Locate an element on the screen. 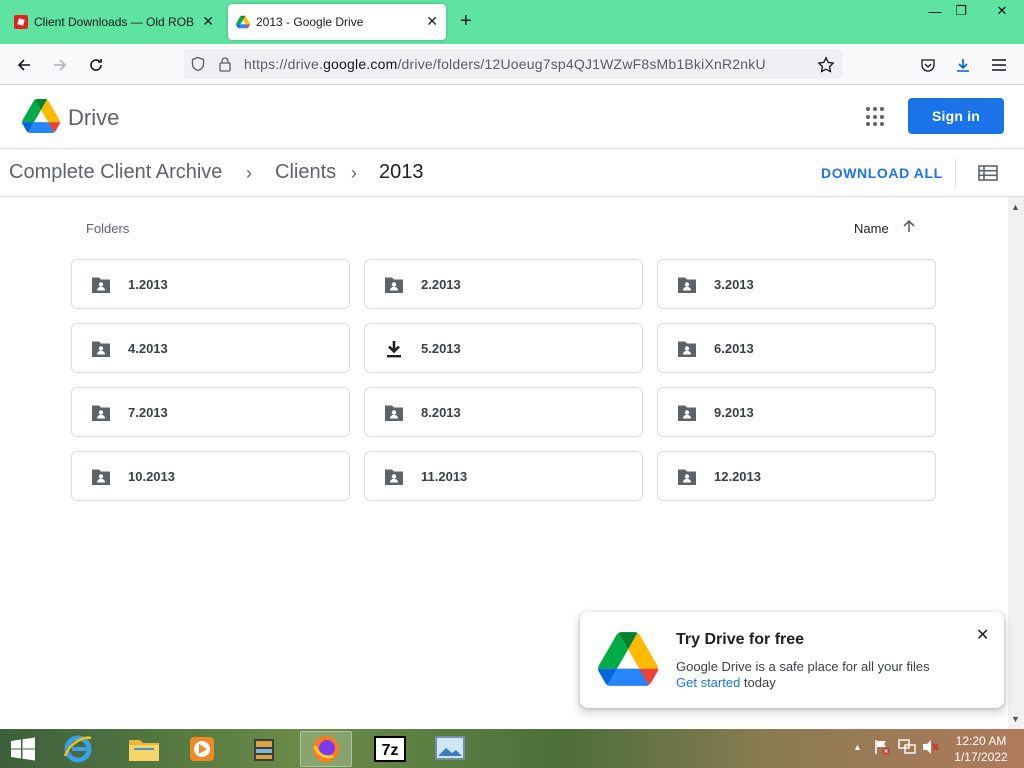 Image resolution: width=1024 pixels, height=768 pixels. tab-title: Client Downloads — Old ROBLOX is located at coordinates (114, 22).